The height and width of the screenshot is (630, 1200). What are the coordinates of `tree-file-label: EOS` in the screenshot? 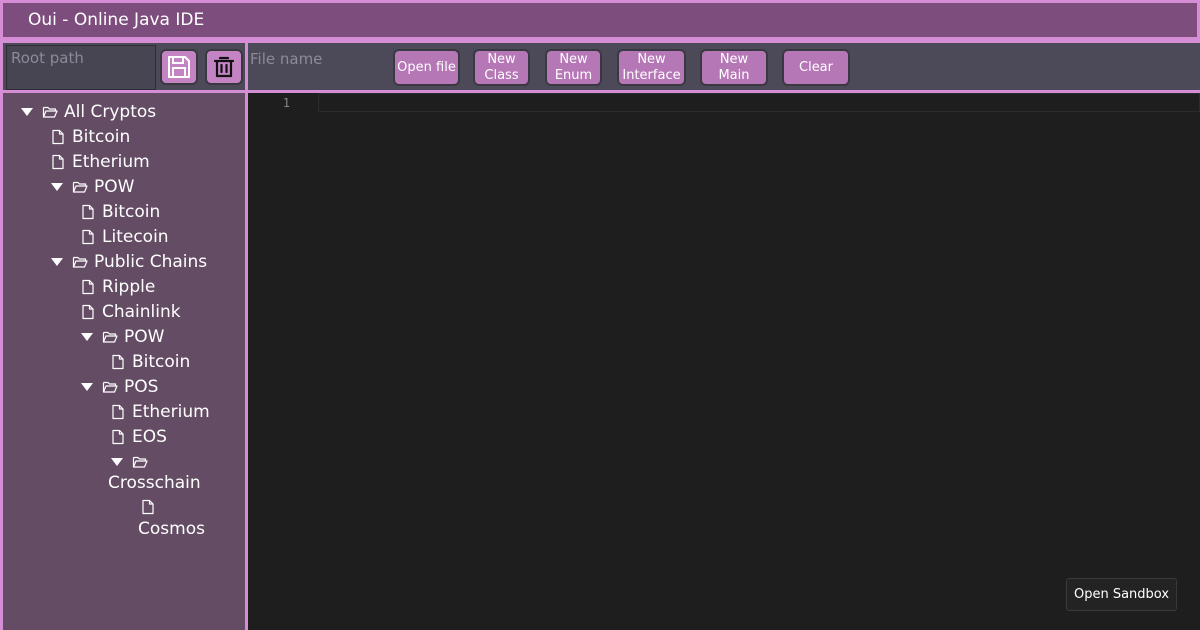 It's located at (149, 437).